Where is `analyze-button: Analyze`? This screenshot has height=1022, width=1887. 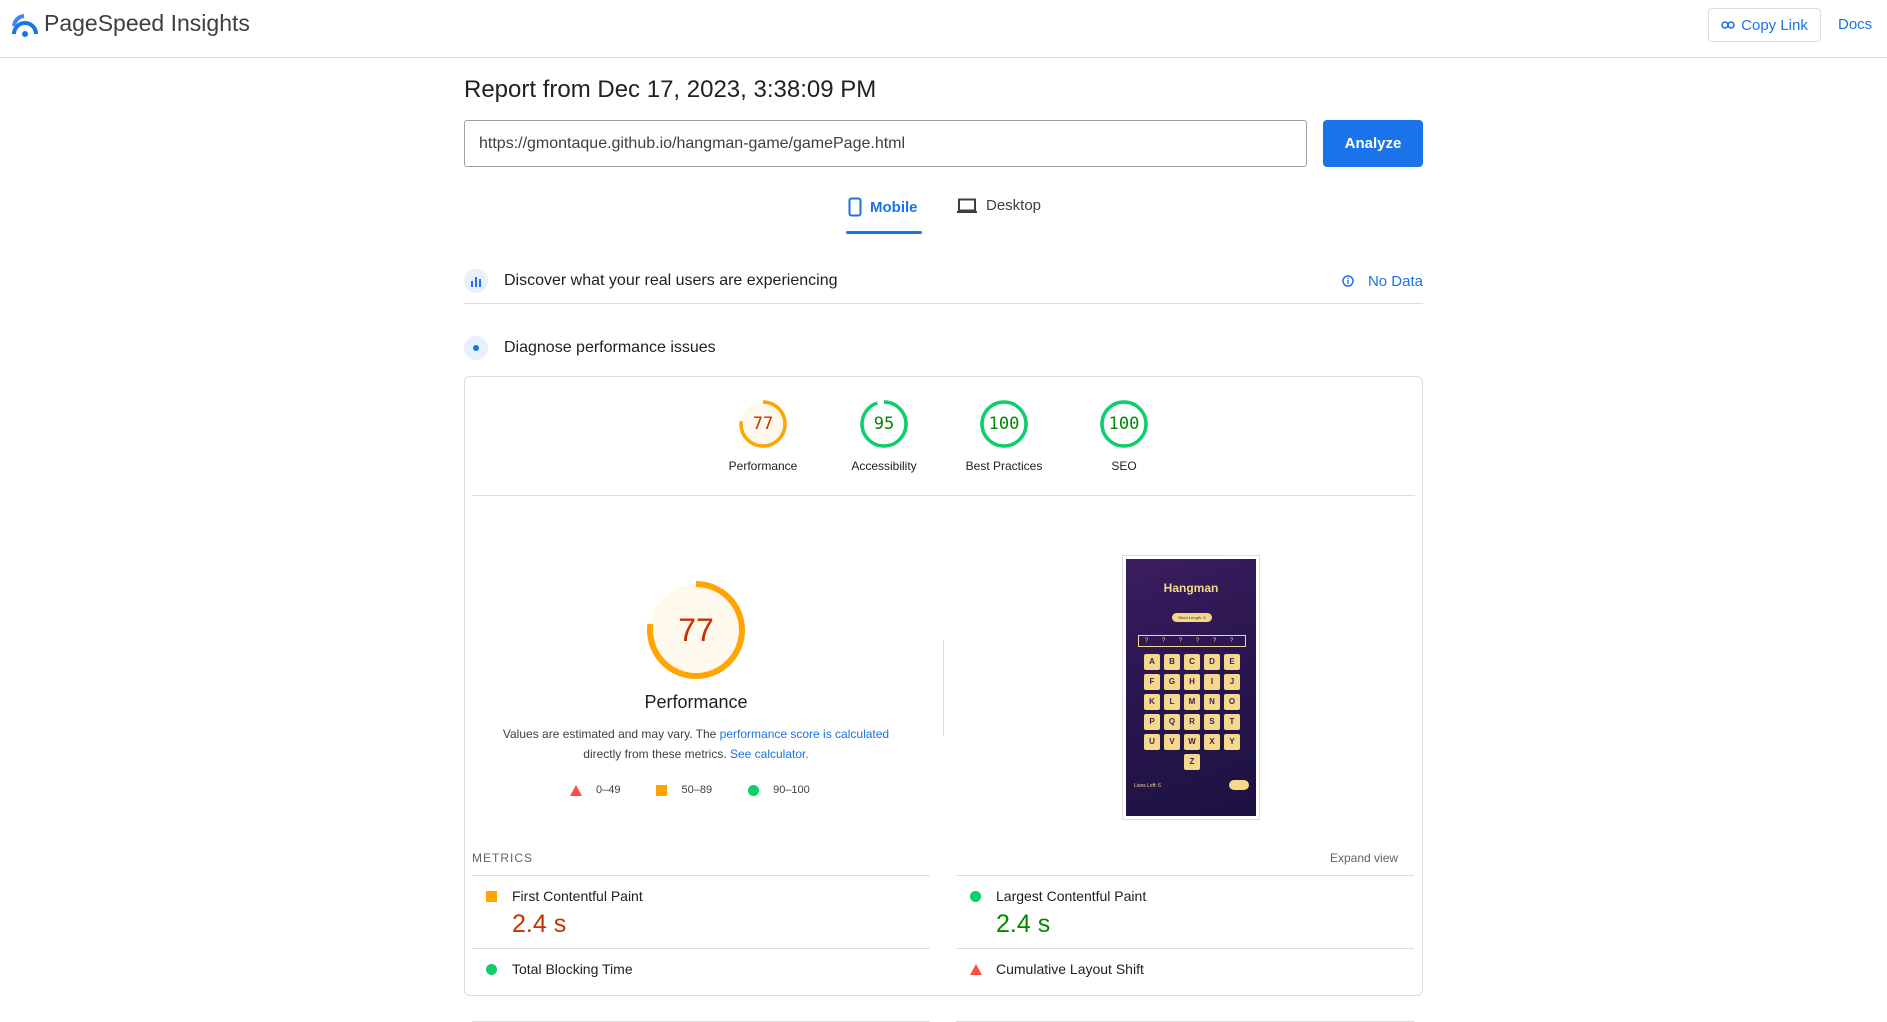 analyze-button: Analyze is located at coordinates (1373, 143).